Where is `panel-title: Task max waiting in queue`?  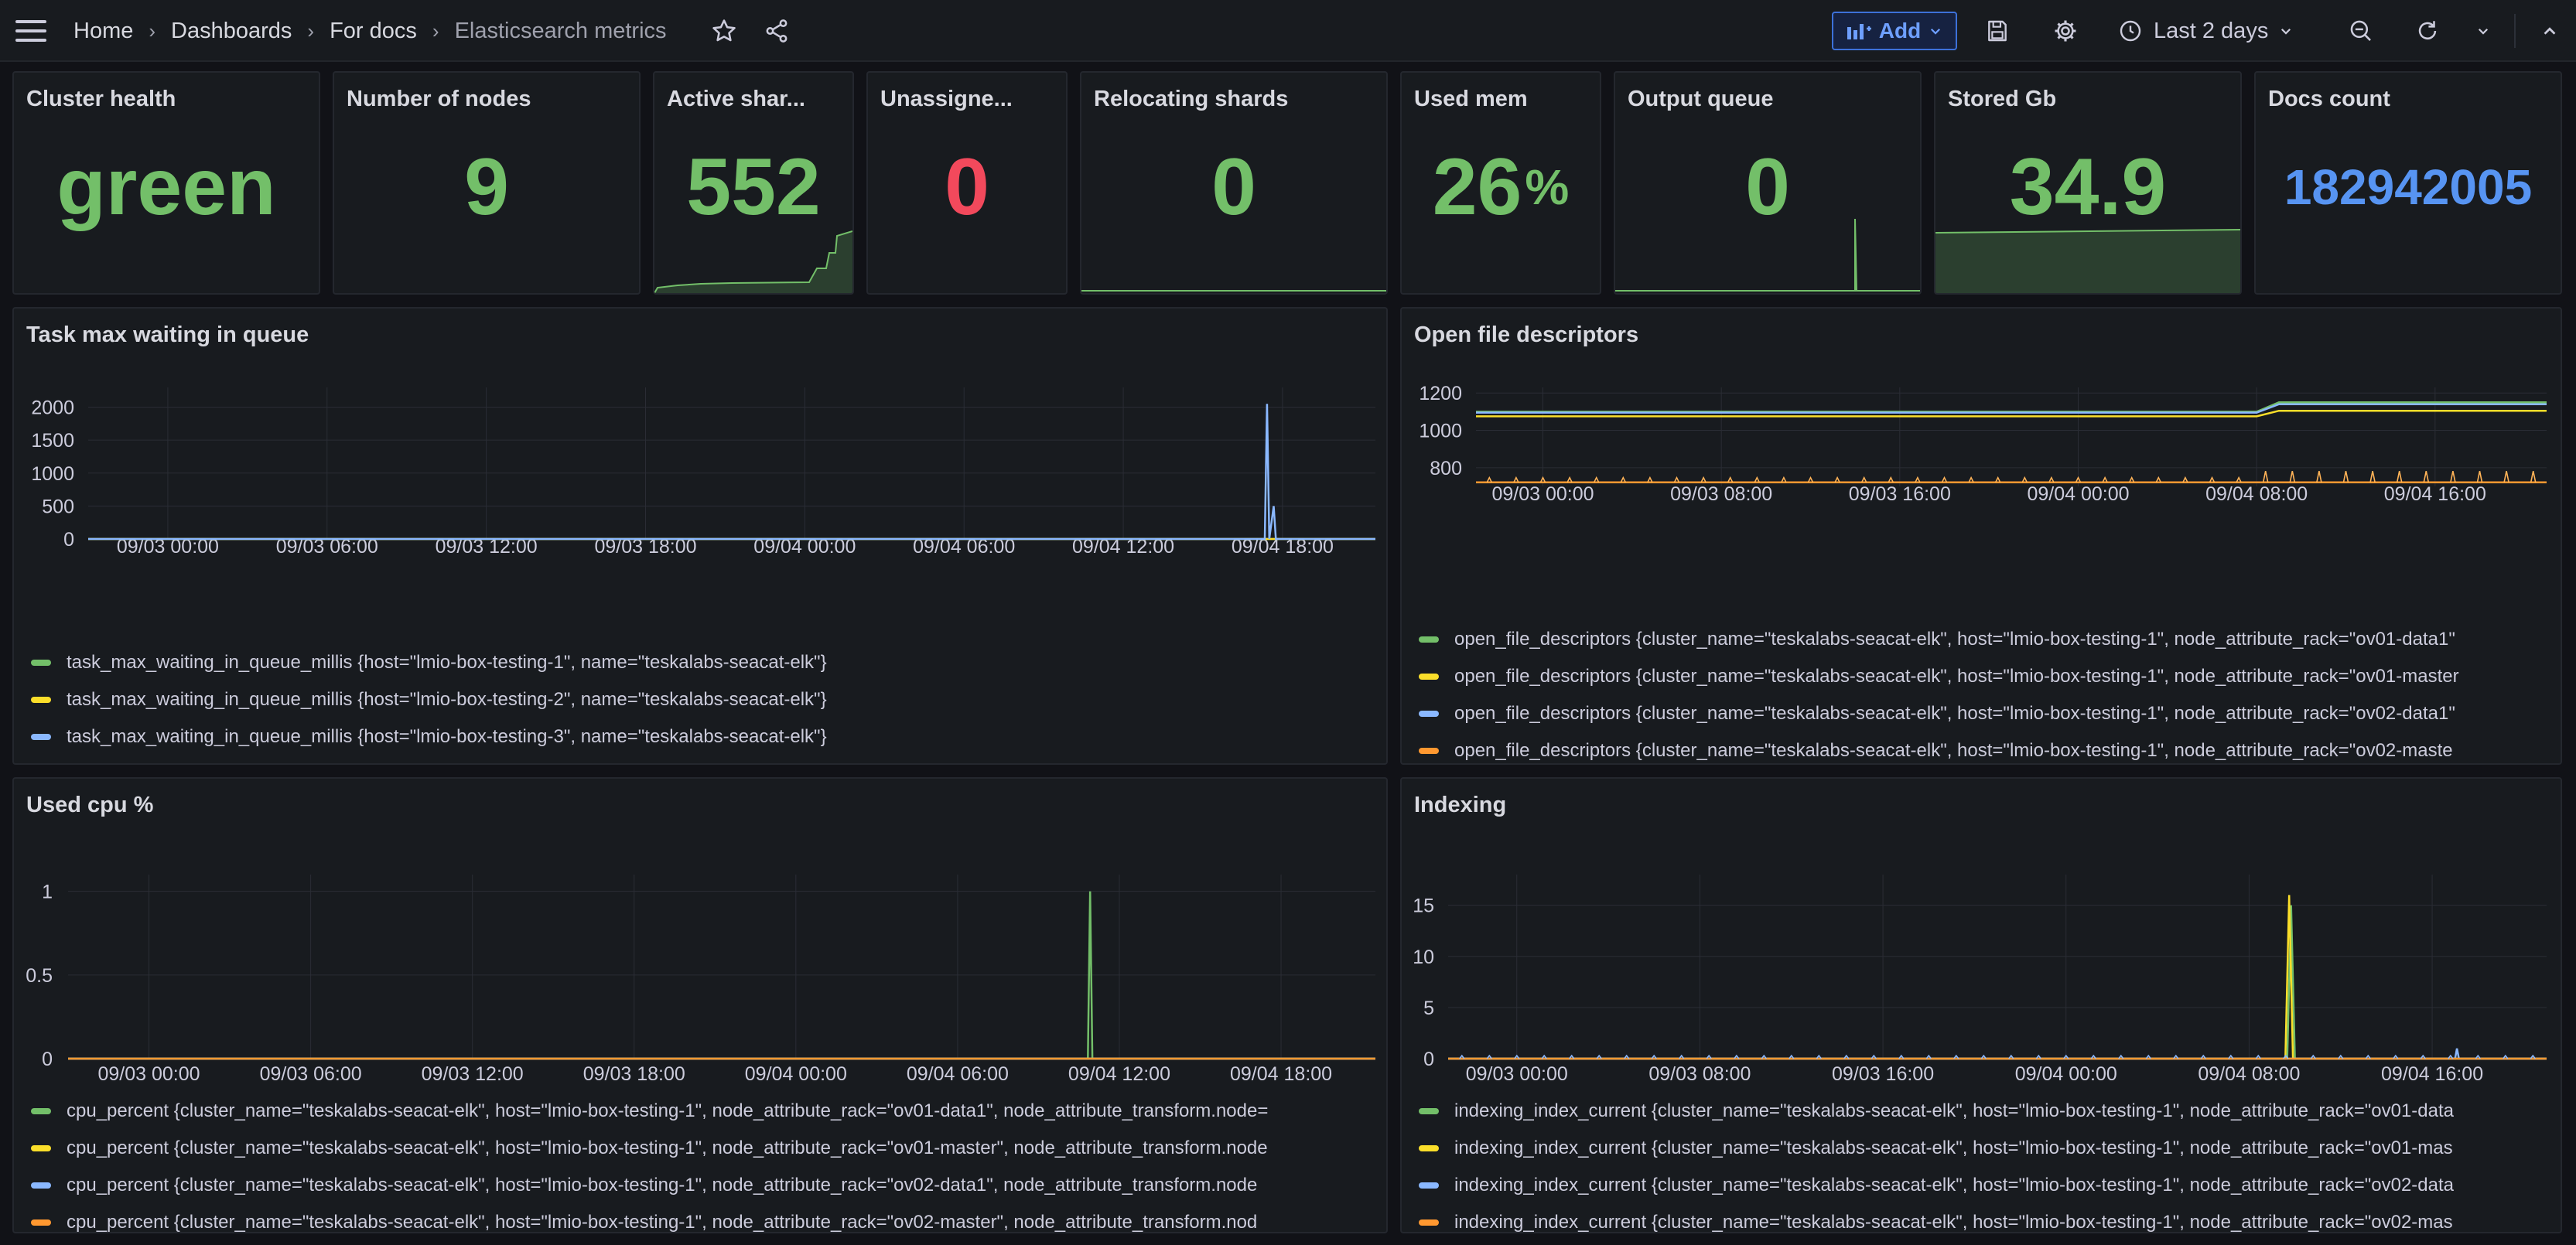 panel-title: Task max waiting in queue is located at coordinates (167, 334).